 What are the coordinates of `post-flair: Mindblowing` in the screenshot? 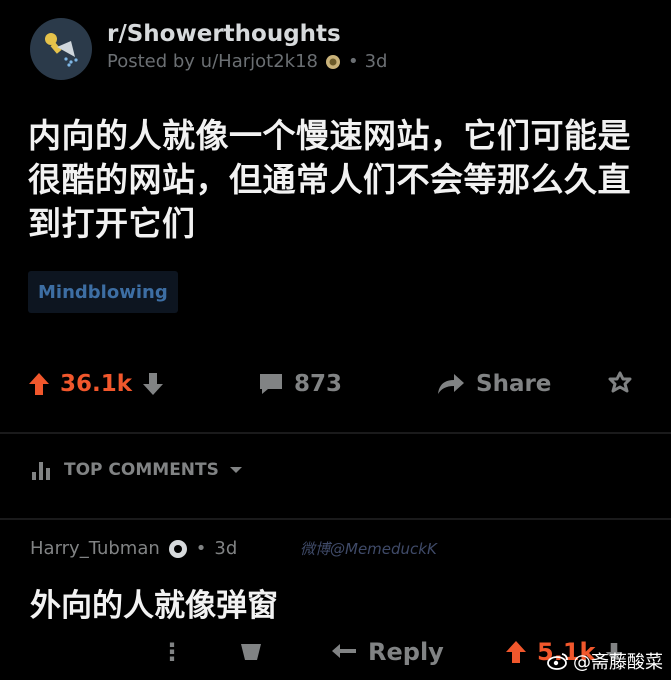 It's located at (103, 292).